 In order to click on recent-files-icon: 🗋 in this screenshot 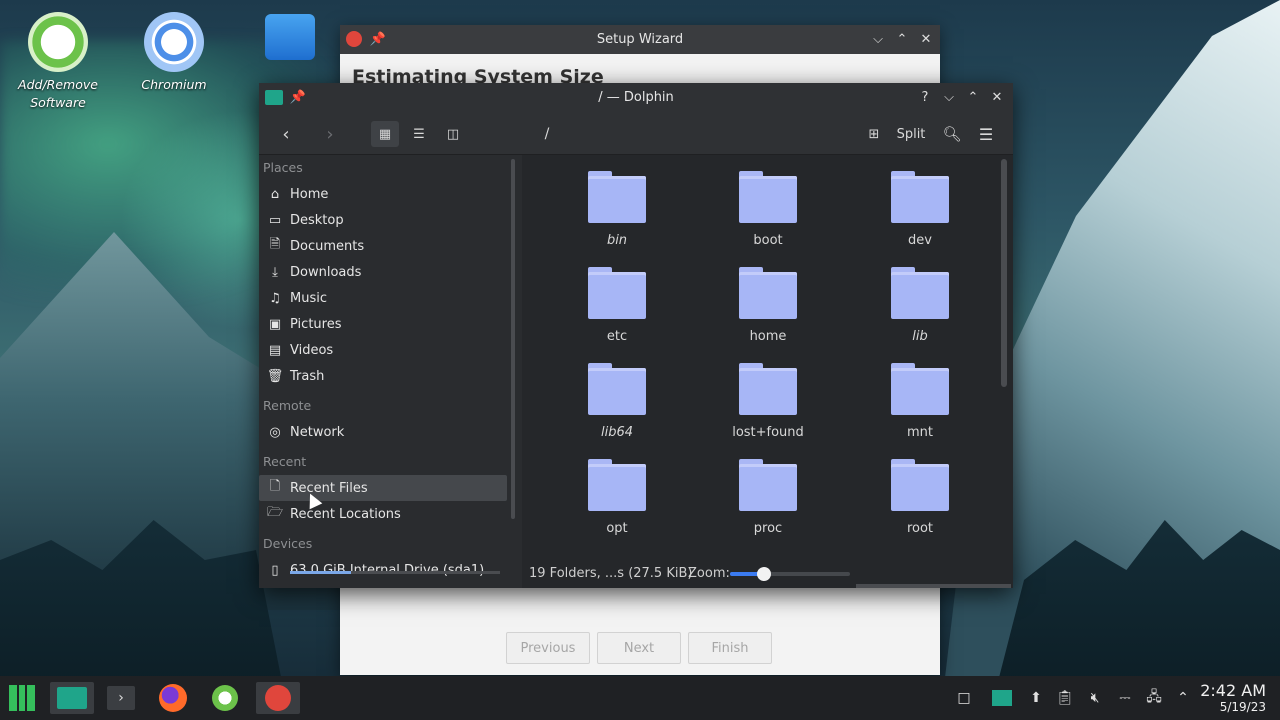, I will do `click(275, 486)`.